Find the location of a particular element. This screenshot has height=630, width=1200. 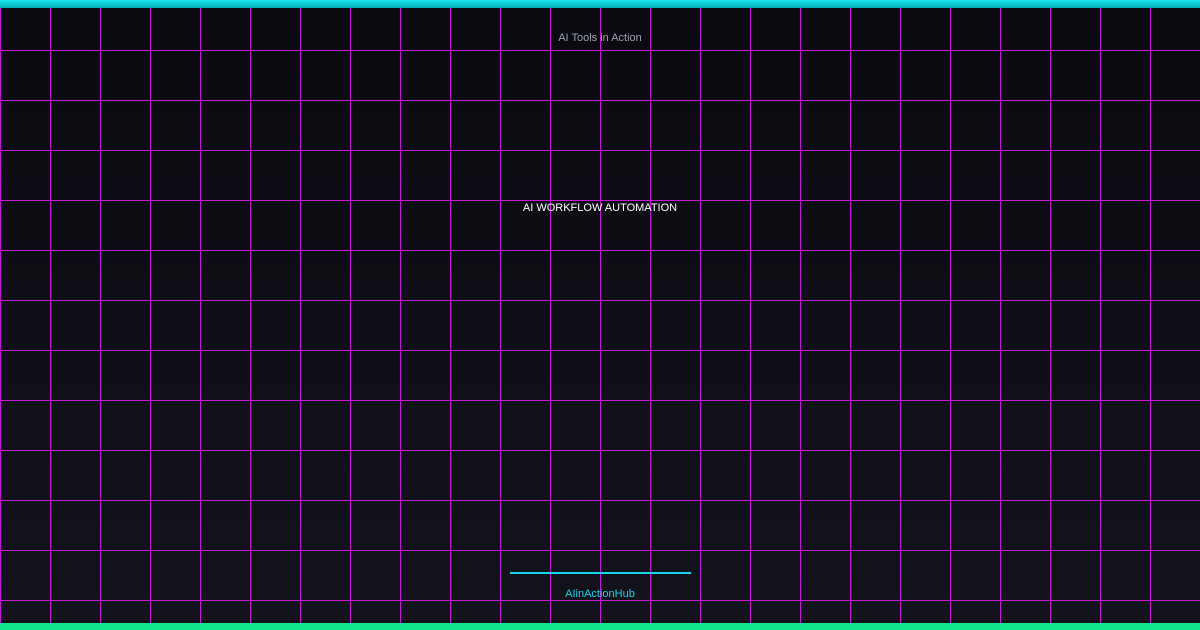

brand-divider-line is located at coordinates (600, 573).